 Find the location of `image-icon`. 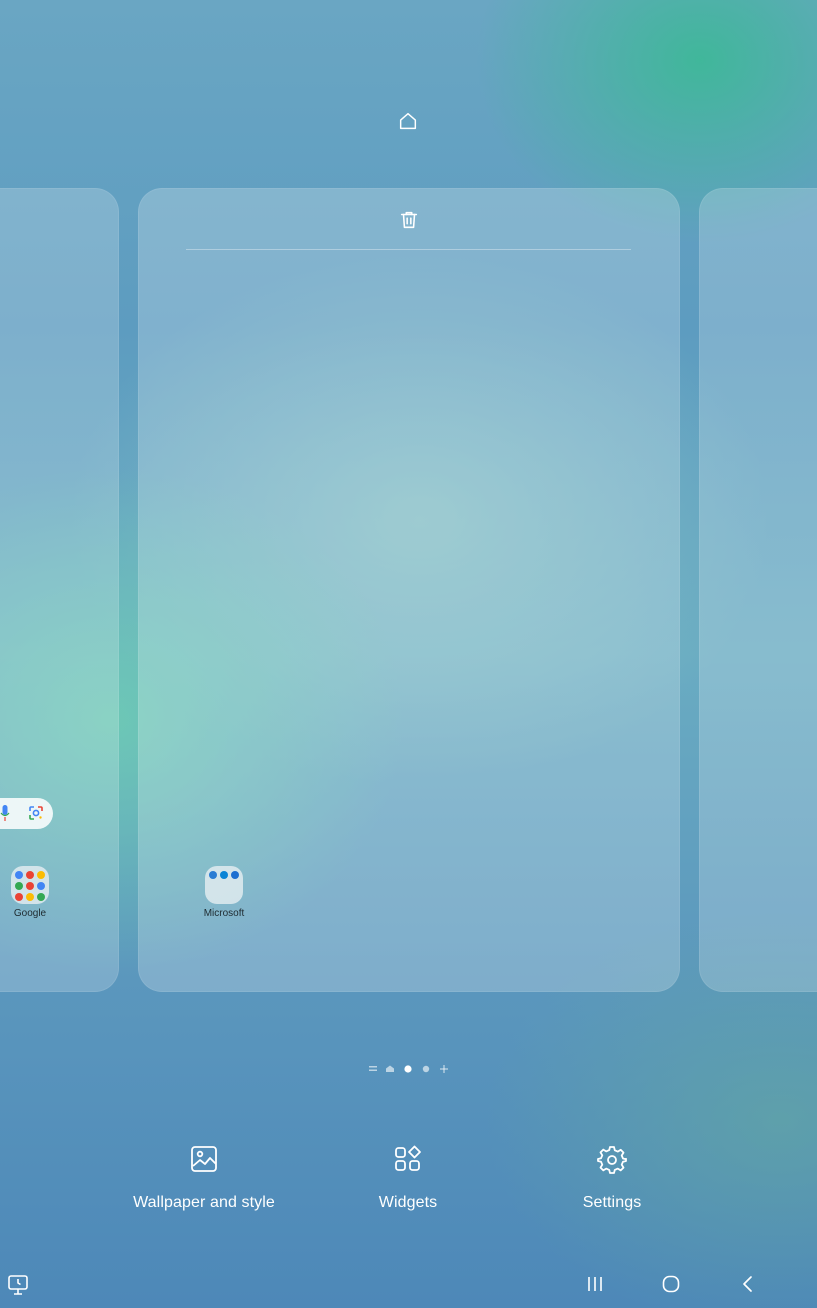

image-icon is located at coordinates (204, 1159).